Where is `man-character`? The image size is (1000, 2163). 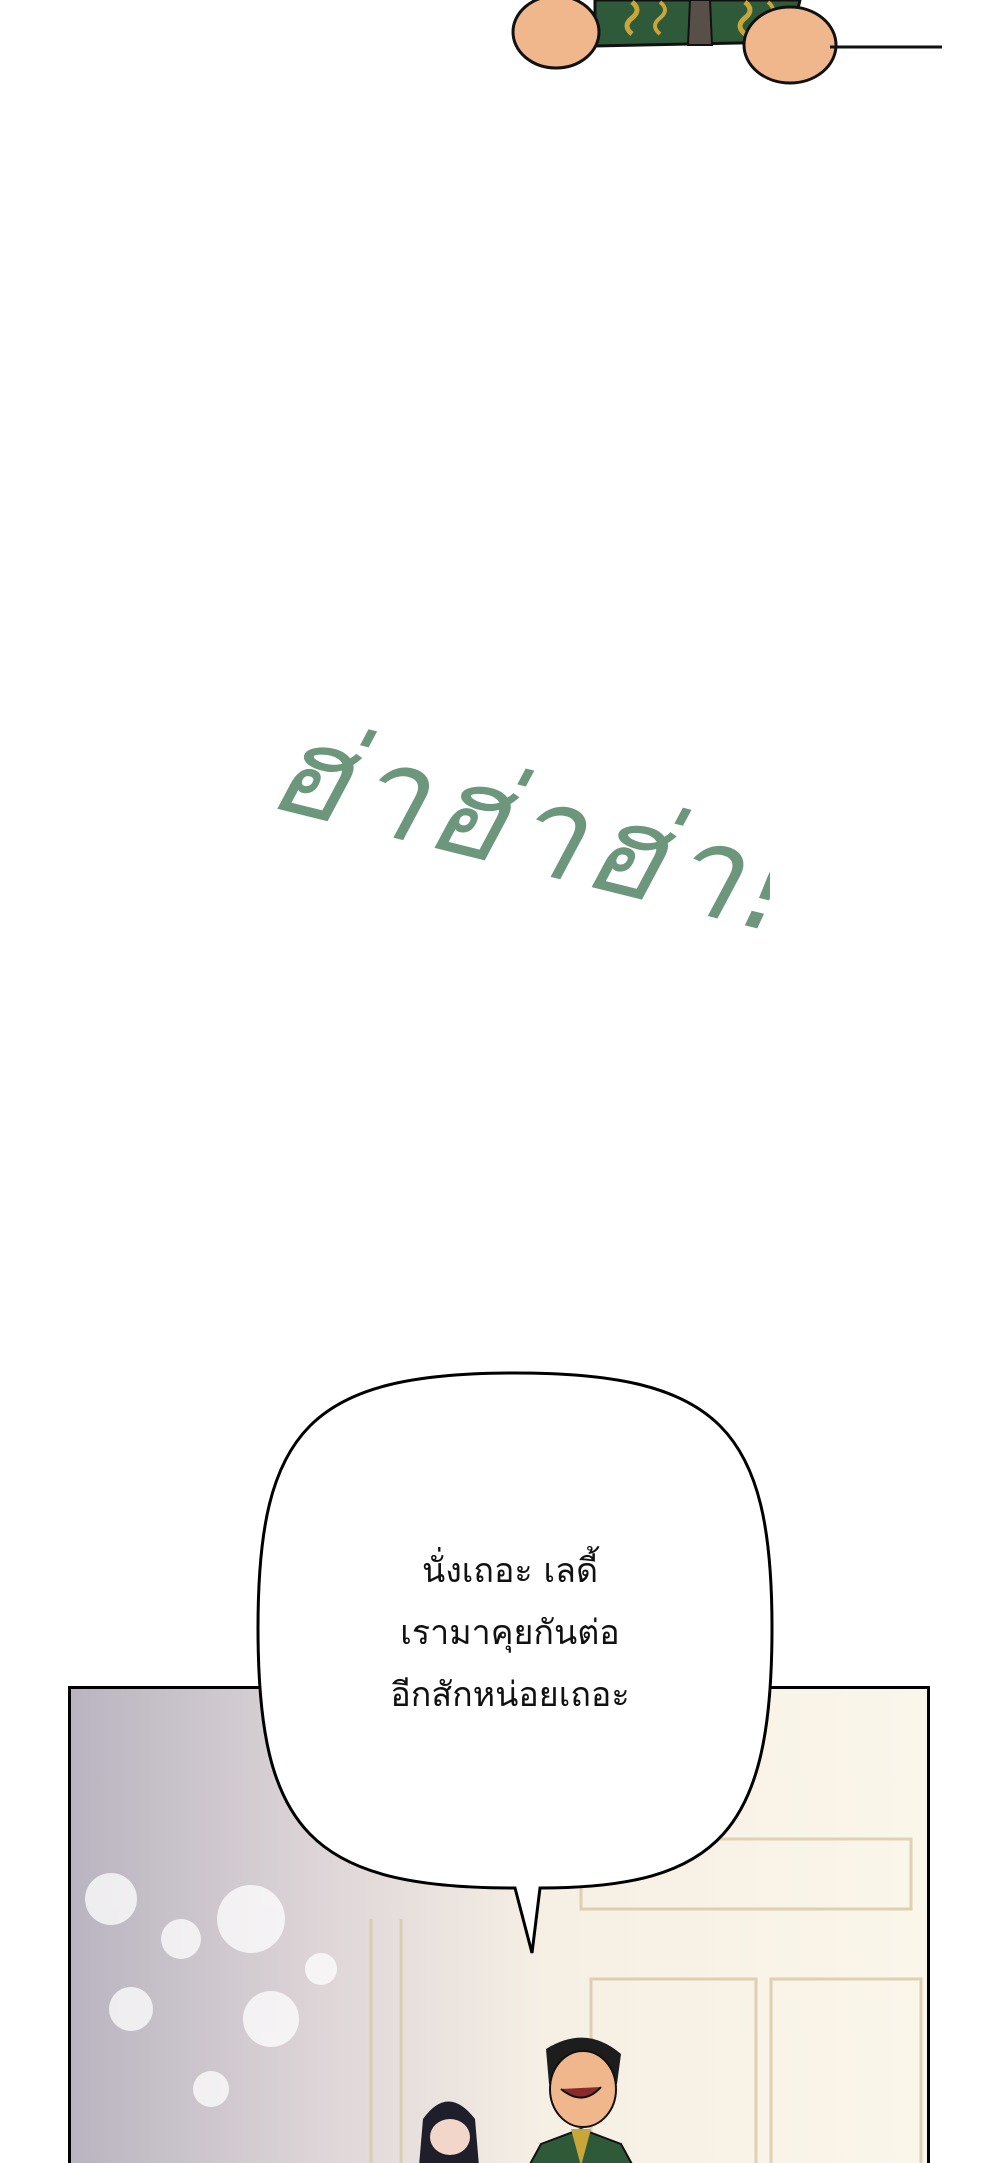
man-character is located at coordinates (581, 2100).